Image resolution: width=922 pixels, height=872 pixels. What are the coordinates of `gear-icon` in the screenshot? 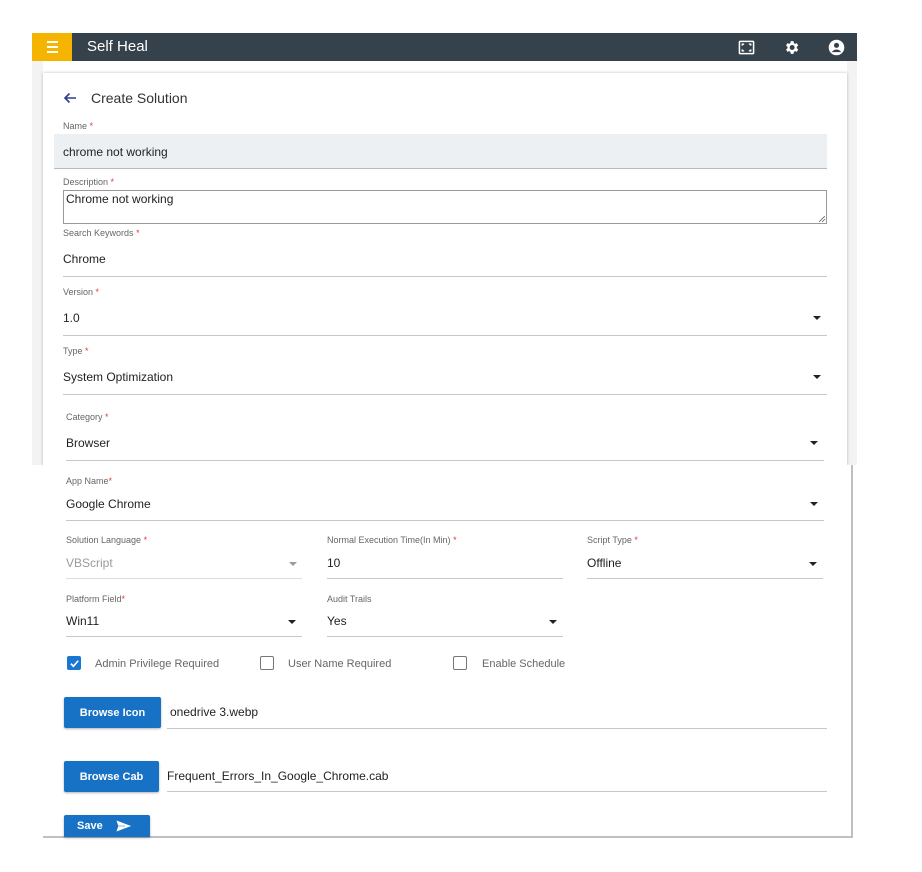 It's located at (791, 47).